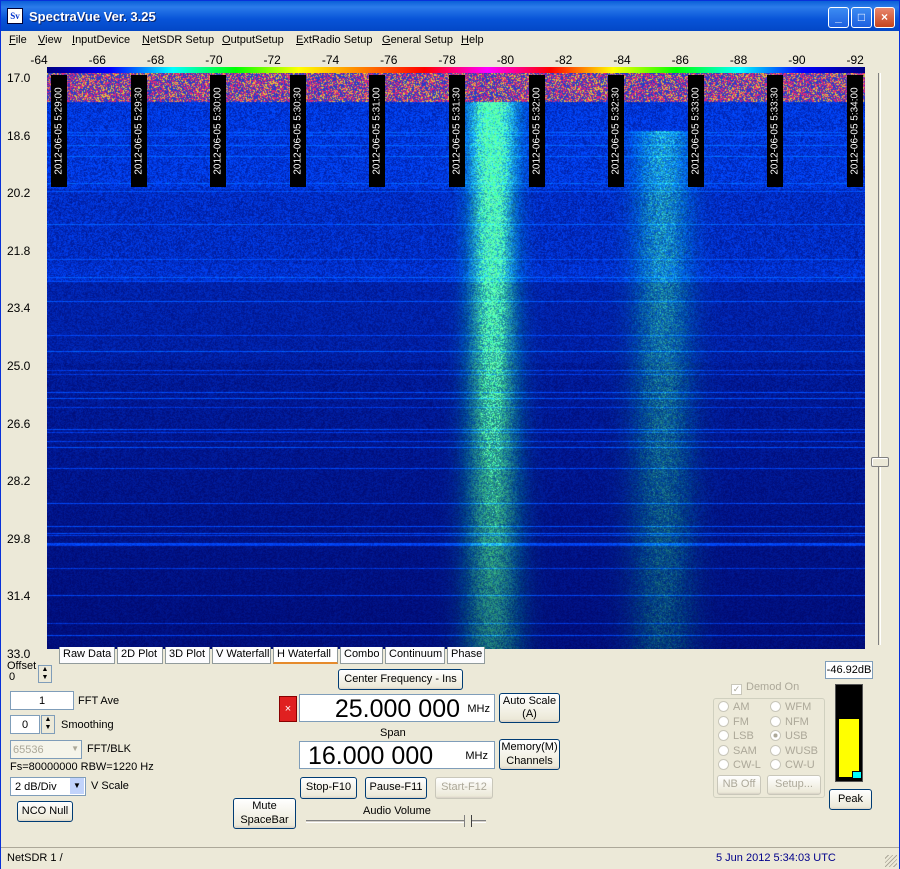 The height and width of the screenshot is (869, 900). What do you see at coordinates (849, 670) in the screenshot?
I see `db-readout: -46.92dB` at bounding box center [849, 670].